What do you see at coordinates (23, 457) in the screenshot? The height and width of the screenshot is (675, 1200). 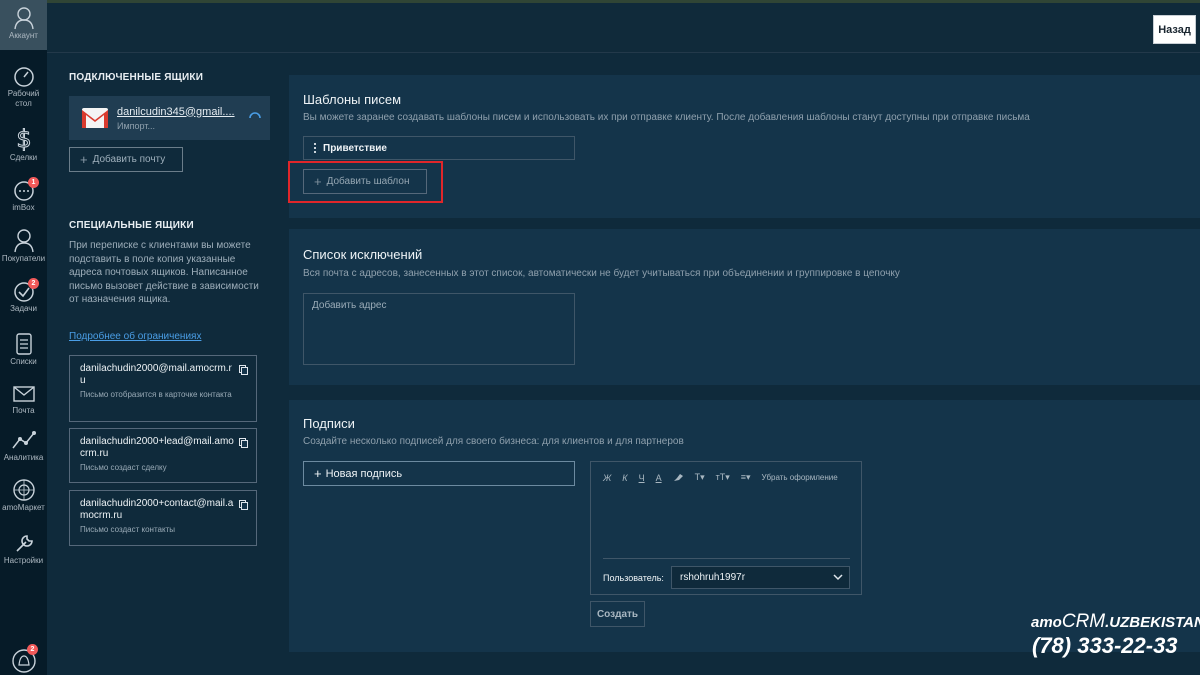 I see `nav-item-label: Аналитика` at bounding box center [23, 457].